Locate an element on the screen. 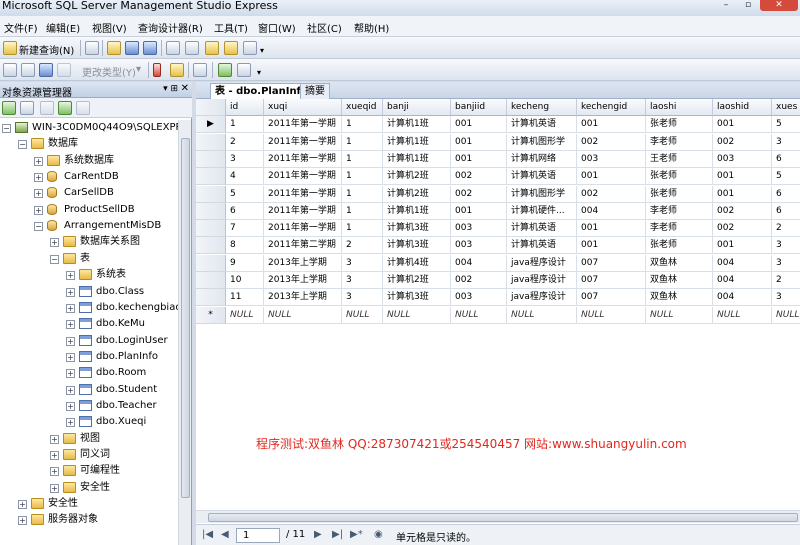 The image size is (800, 545). tree-item: + dbo.Class is located at coordinates (89, 292).